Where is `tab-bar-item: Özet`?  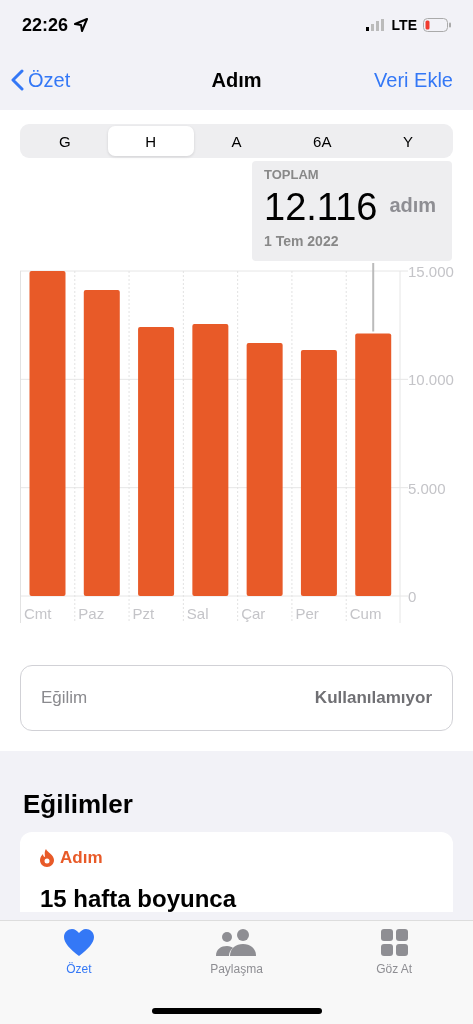
tab-bar-item: Özet is located at coordinates (78, 954).